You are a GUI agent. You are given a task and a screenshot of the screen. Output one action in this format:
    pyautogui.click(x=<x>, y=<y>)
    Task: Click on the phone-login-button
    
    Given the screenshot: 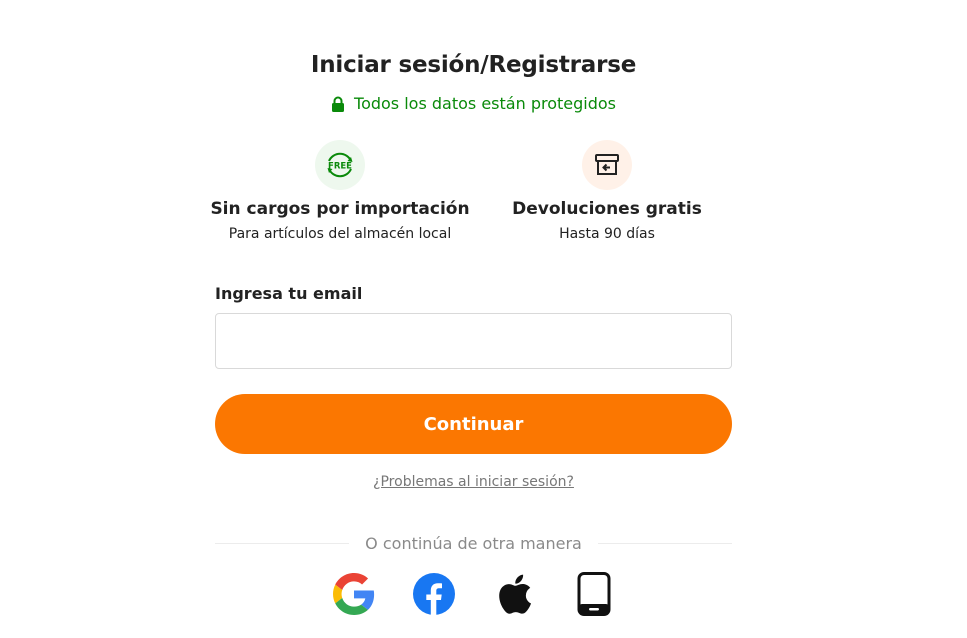 What is the action you would take?
    pyautogui.click(x=594, y=594)
    